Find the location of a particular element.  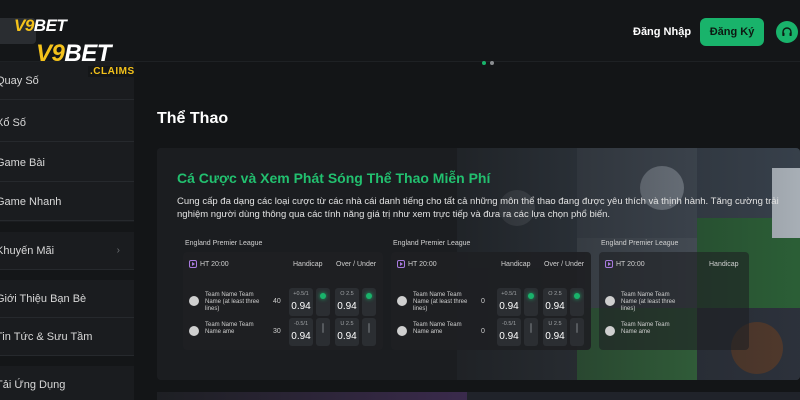

site-logo: V9BET is located at coordinates (40, 26).